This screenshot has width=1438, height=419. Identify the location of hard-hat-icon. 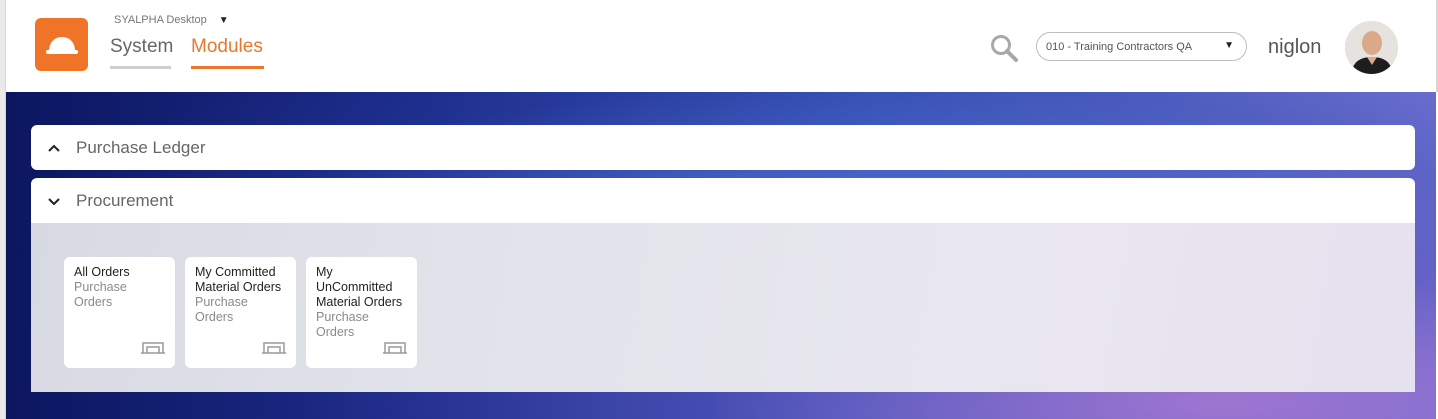
(61, 45).